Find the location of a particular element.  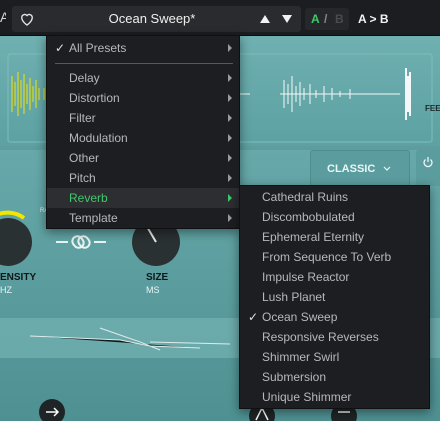

heart-icon is located at coordinates (27, 19).